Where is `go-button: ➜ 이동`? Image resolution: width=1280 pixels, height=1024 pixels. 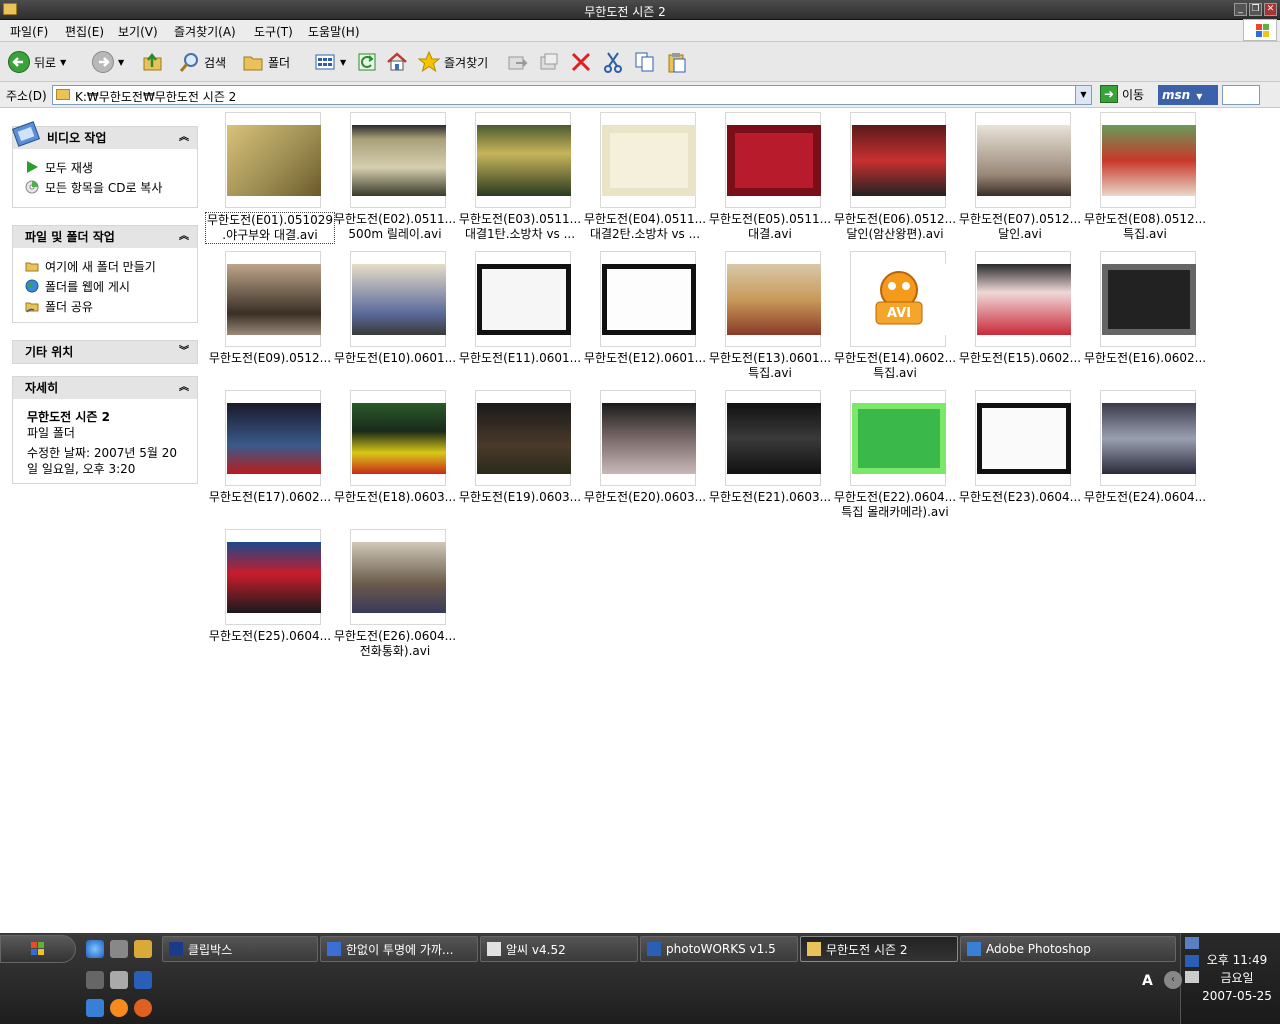
go-button: ➜ 이동 is located at coordinates (1122, 94).